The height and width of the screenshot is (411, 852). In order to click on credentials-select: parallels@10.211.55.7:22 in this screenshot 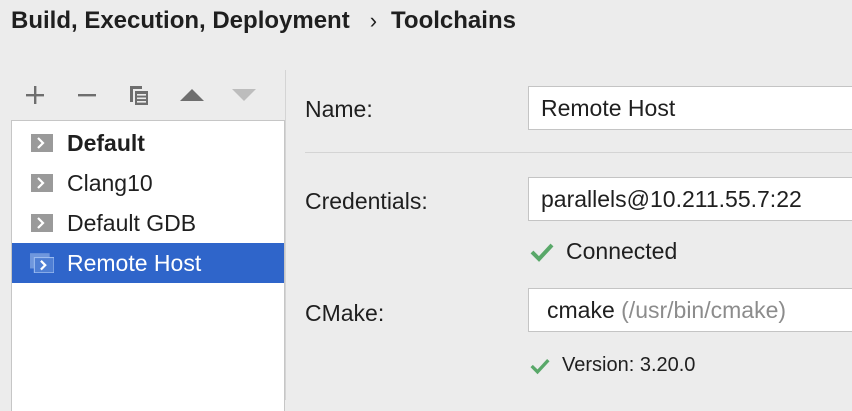, I will do `click(690, 199)`.